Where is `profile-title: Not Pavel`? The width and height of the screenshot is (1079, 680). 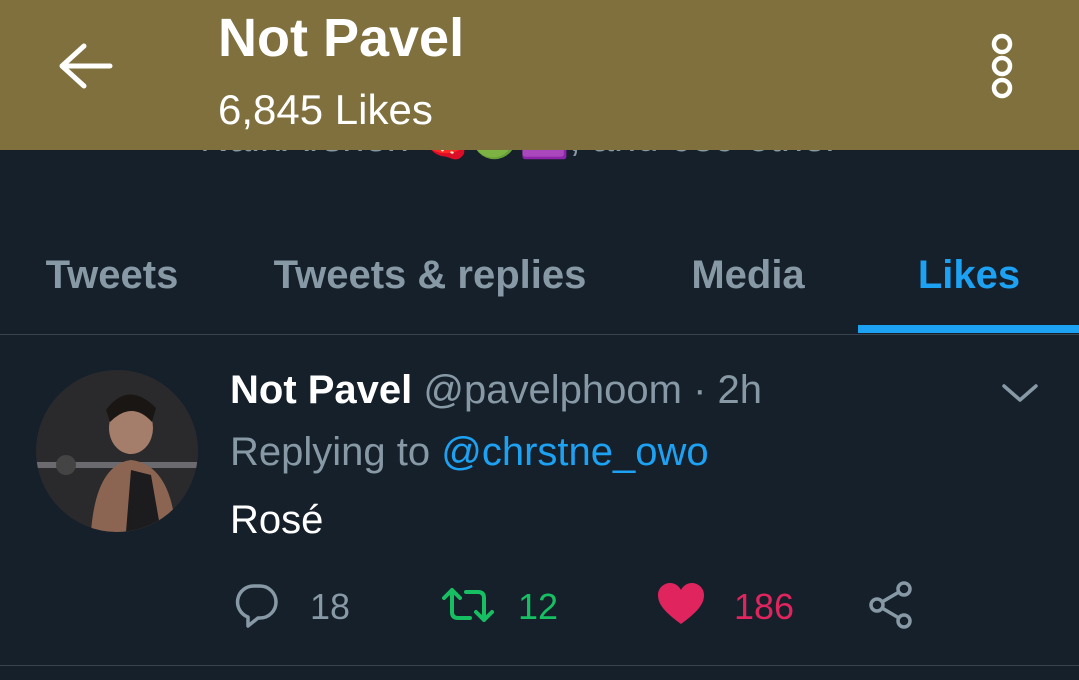 profile-title: Not Pavel is located at coordinates (341, 38).